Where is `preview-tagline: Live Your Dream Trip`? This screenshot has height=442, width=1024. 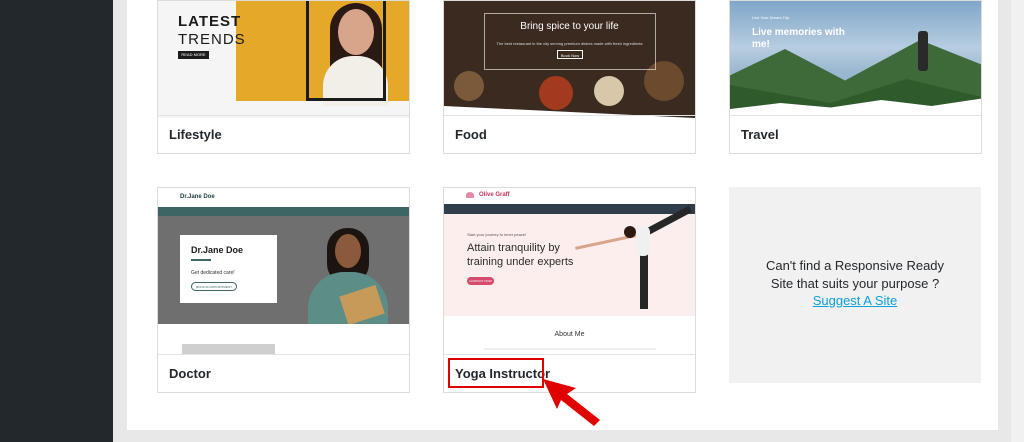
preview-tagline: Live Your Dream Trip is located at coordinates (771, 17).